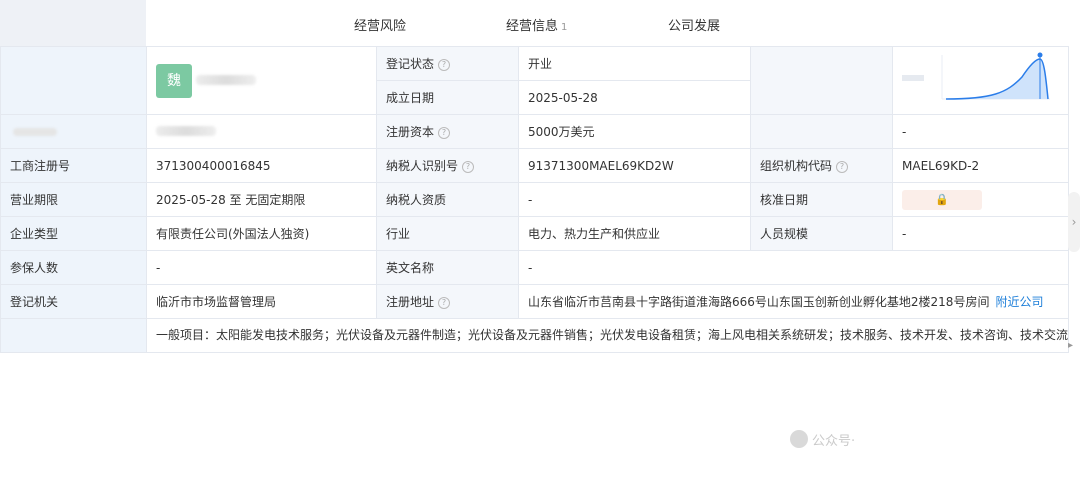 This screenshot has height=491, width=1080. Describe the element at coordinates (447, 267) in the screenshot. I see `en-name-label: 英文名称` at that location.